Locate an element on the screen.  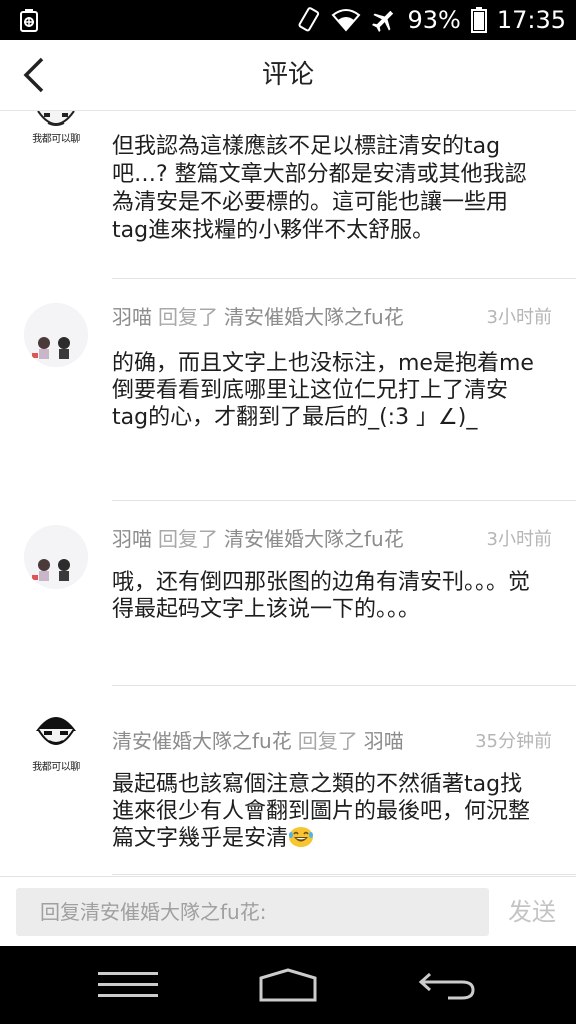
laughing-tears-emoji-icon is located at coordinates (301, 837).